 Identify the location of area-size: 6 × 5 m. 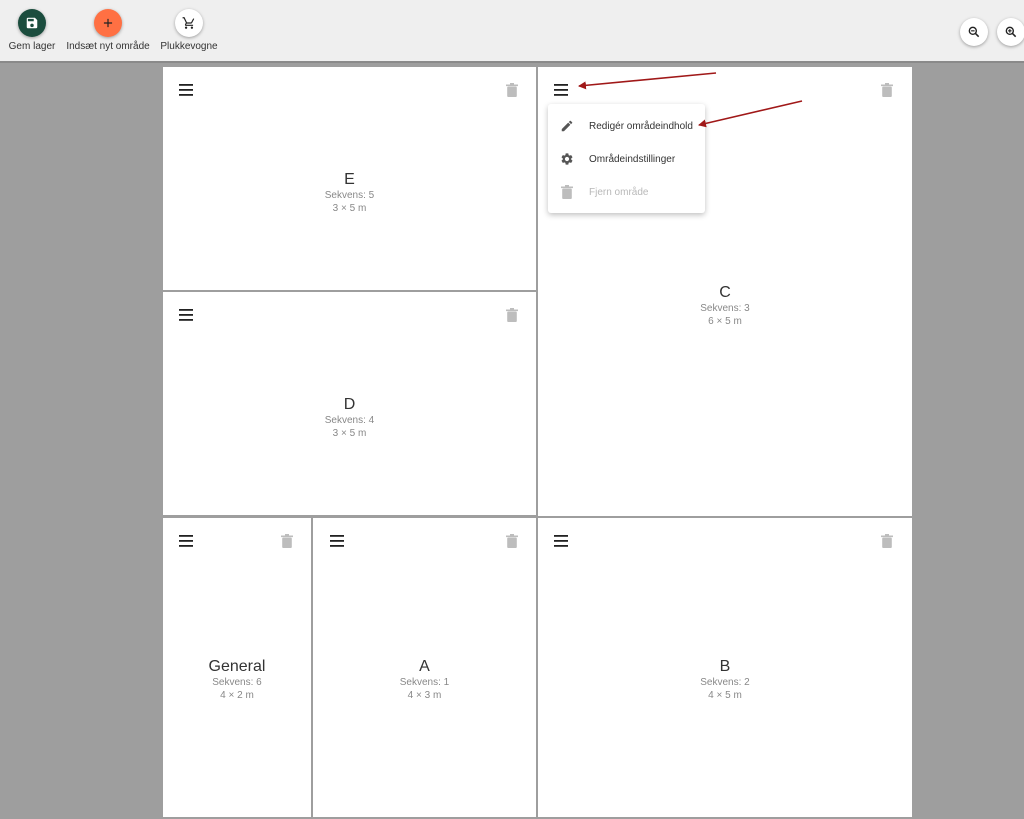
(725, 321).